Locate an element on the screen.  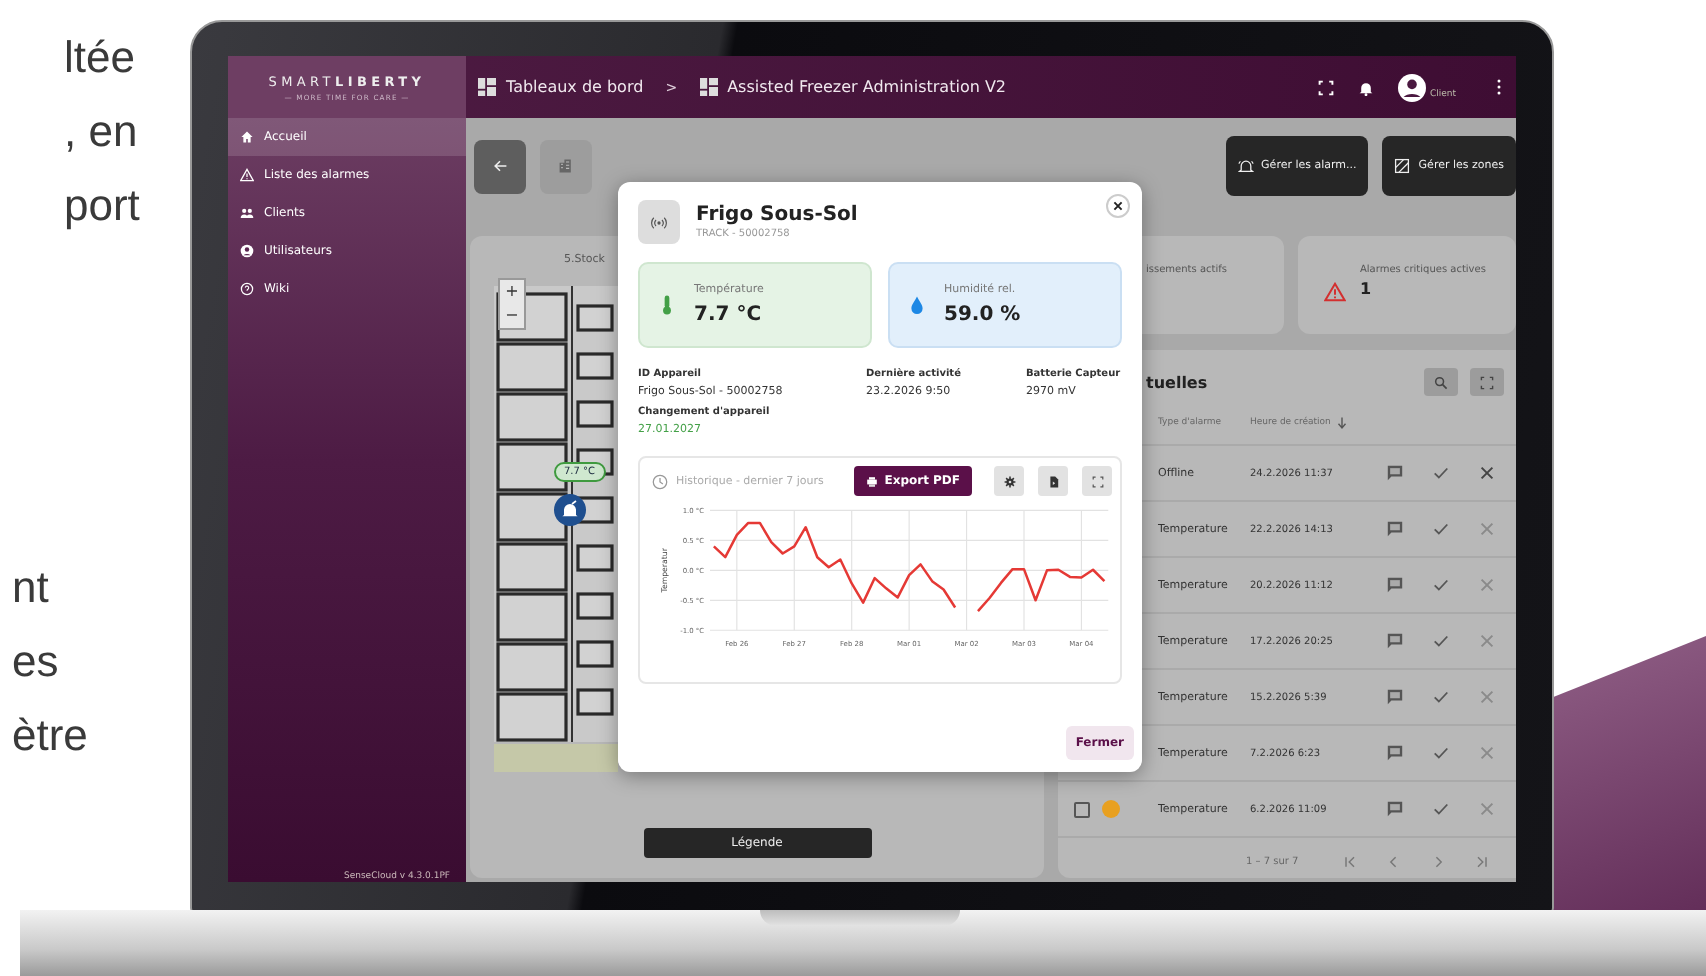
thermometer-icon is located at coordinates (667, 305).